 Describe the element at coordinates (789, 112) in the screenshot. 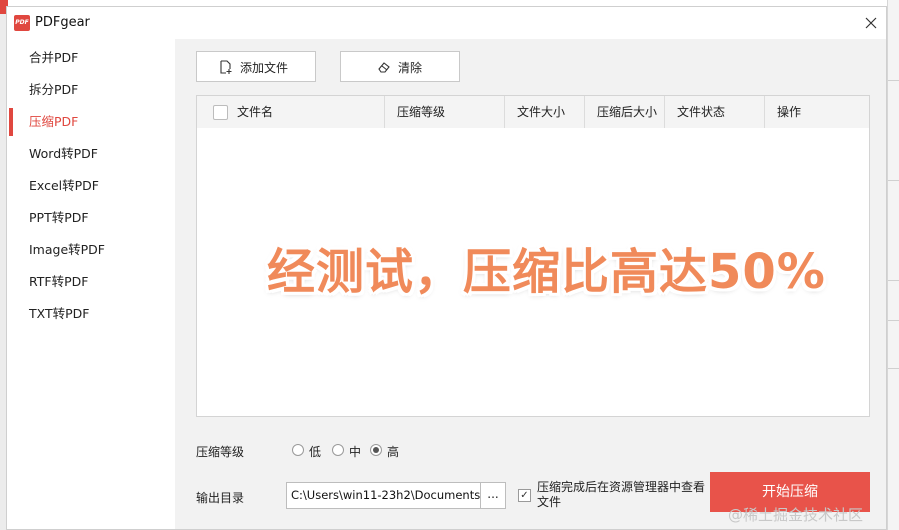

I see `column-header-actions: 操作` at that location.